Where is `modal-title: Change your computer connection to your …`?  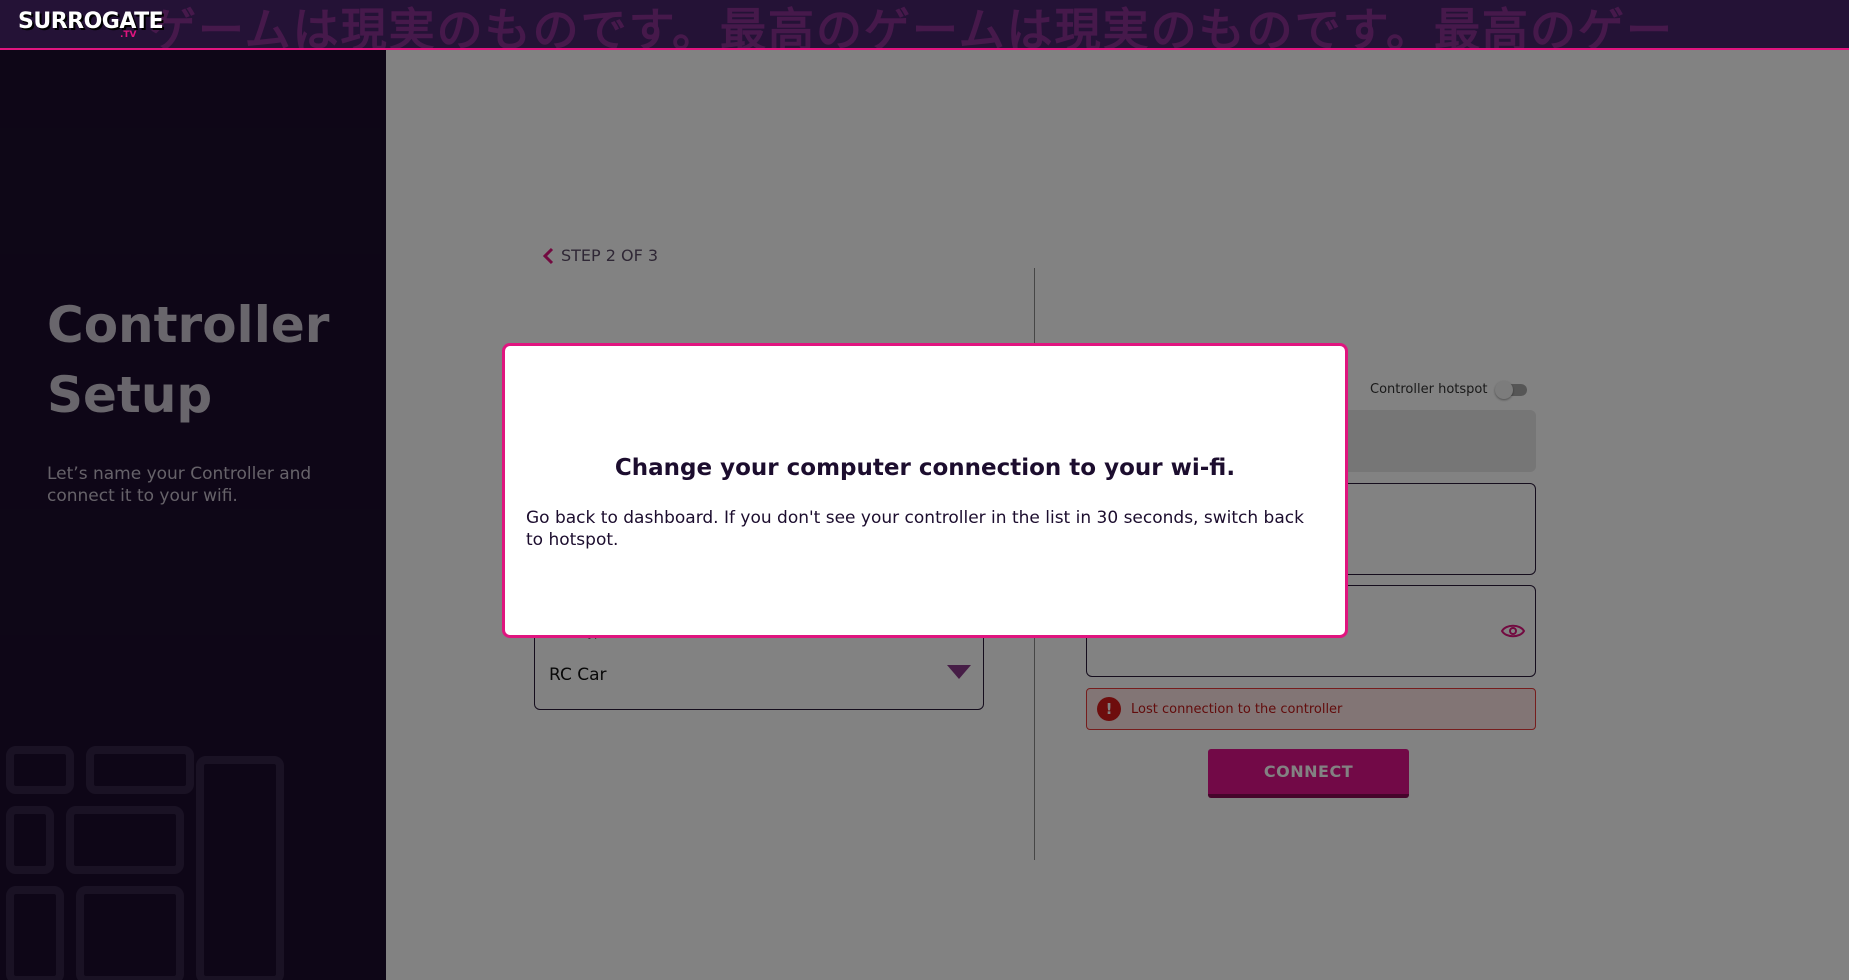
modal-title: Change your computer connection to your … is located at coordinates (925, 468).